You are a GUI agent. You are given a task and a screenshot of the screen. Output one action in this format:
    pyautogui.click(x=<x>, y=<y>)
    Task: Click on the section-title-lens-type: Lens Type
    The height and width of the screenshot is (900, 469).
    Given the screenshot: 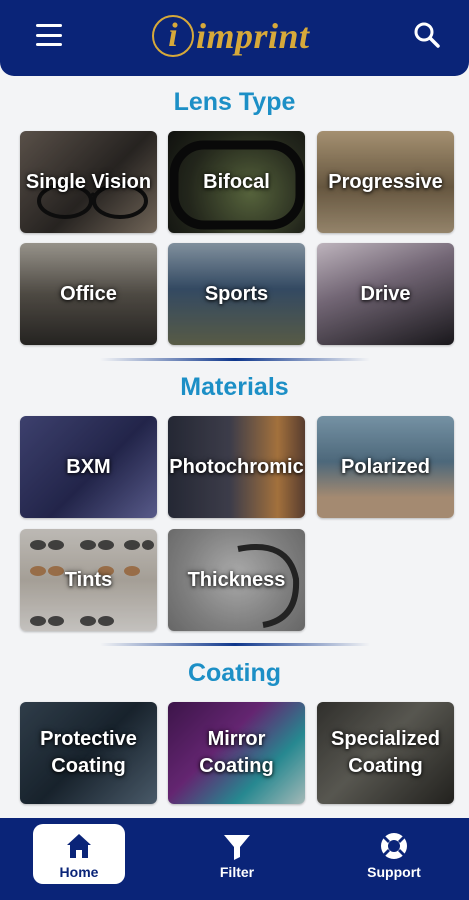 What is the action you would take?
    pyautogui.click(x=234, y=102)
    